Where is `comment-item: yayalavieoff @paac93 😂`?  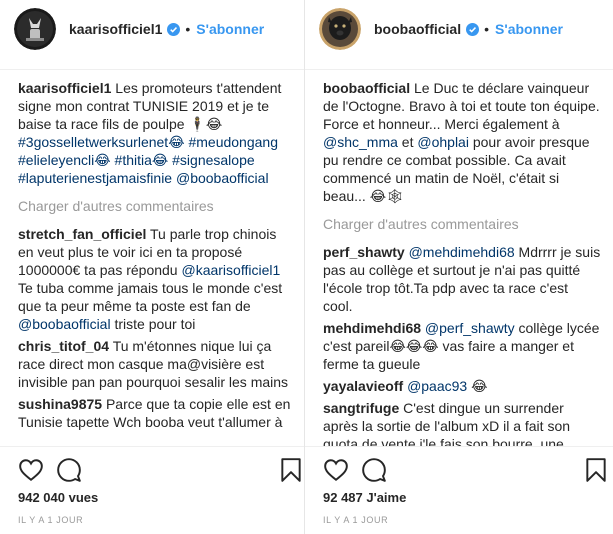
comment-item: yayalavieoff @paac93 😂 is located at coordinates (462, 386).